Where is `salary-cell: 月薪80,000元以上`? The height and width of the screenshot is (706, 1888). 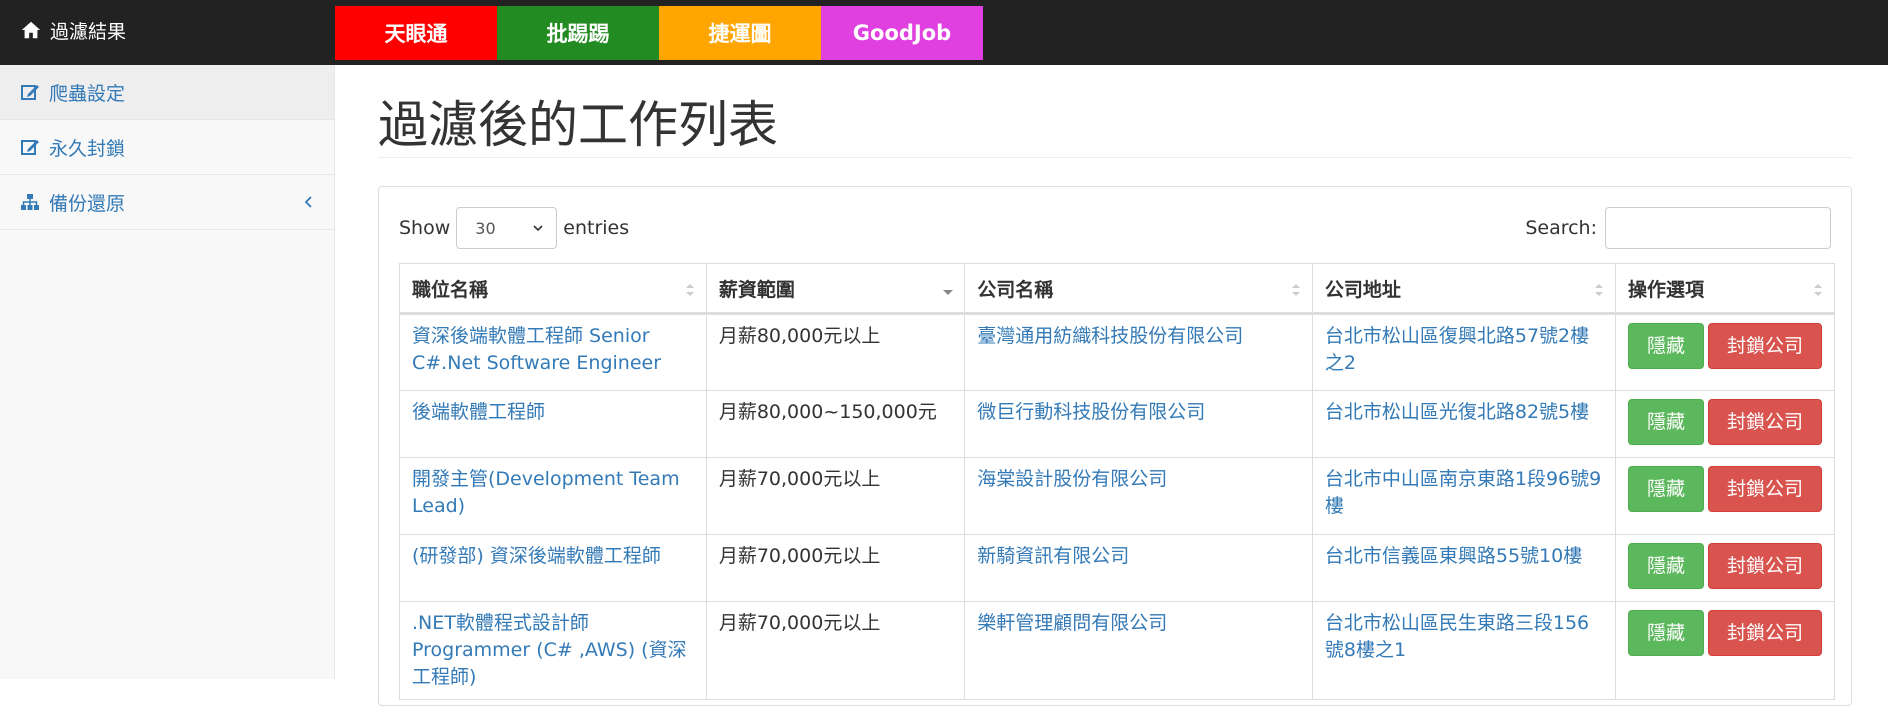 salary-cell: 月薪80,000元以上 is located at coordinates (835, 352).